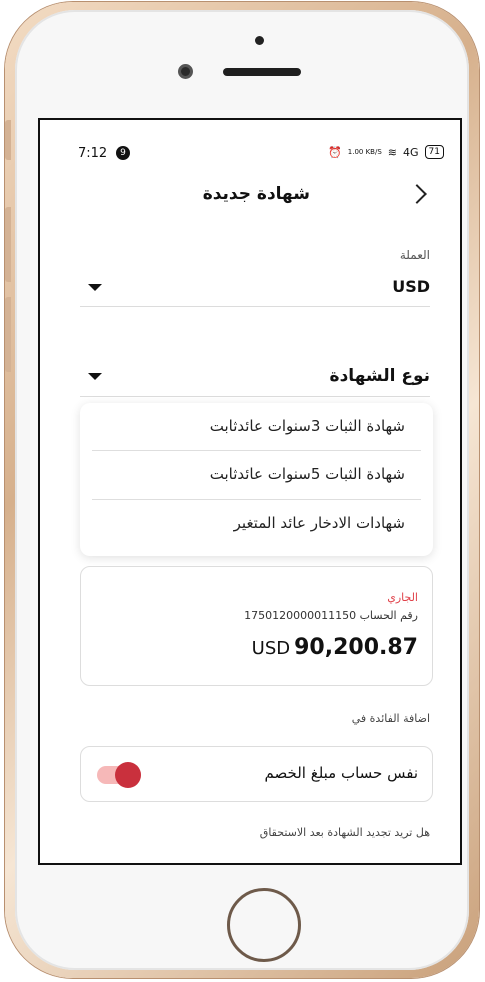 Image resolution: width=485 pixels, height=982 pixels. I want to click on status-bar: 7:12 9 ⏰ 1.00 KB/S ≋ 4G 71, so click(250, 150).